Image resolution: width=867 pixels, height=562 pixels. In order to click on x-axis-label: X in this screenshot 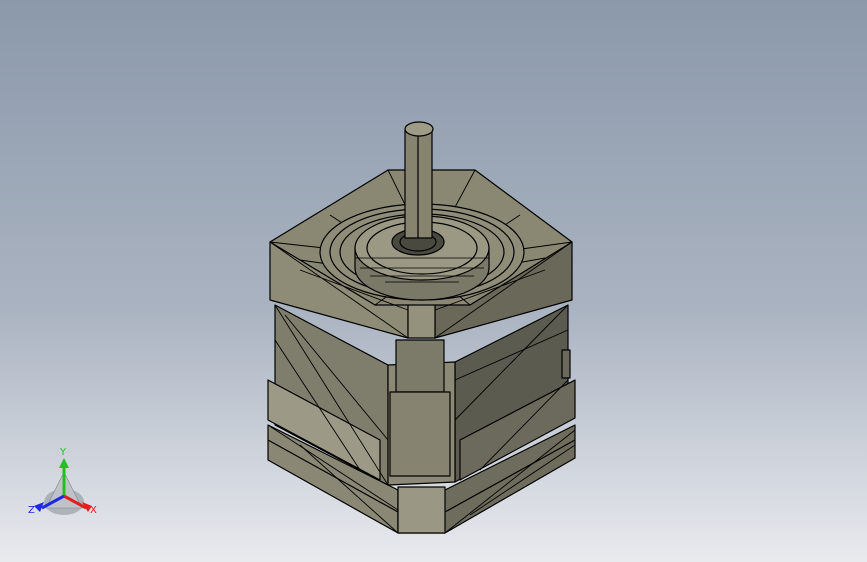, I will do `click(93, 510)`.